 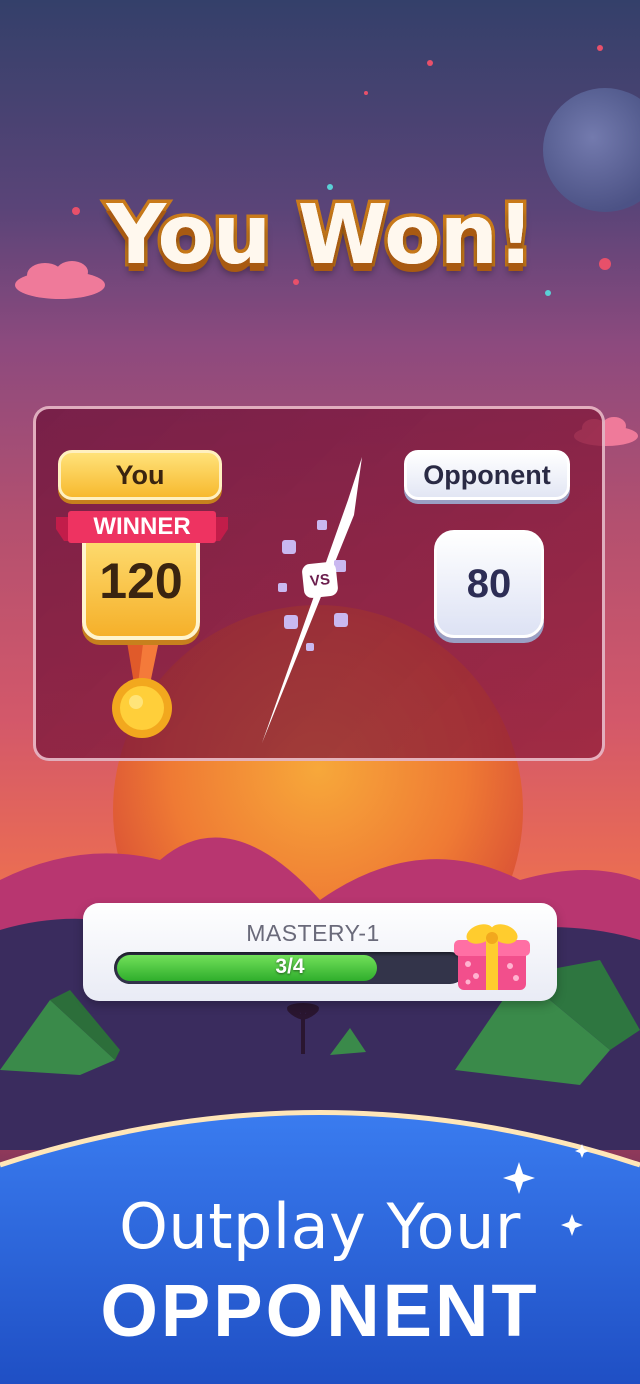 What do you see at coordinates (492, 956) in the screenshot?
I see `gift-box-icon` at bounding box center [492, 956].